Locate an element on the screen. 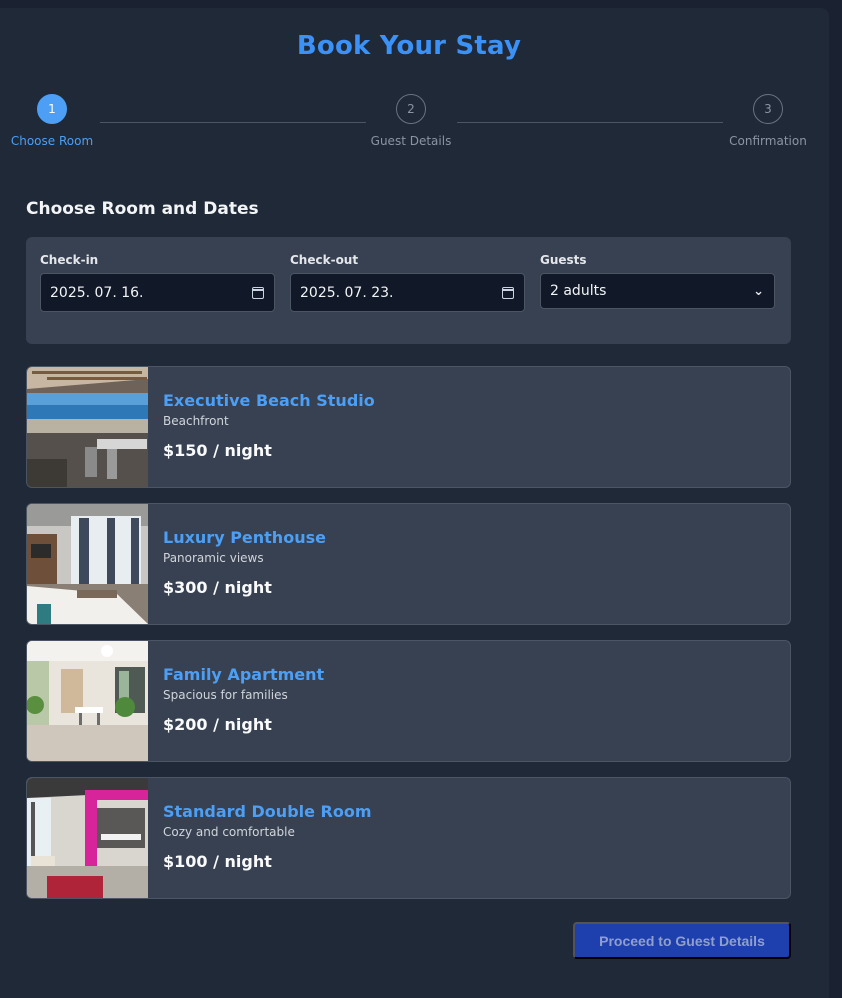 The height and width of the screenshot is (998, 842). room-description: Cozy and comfortable is located at coordinates (229, 832).